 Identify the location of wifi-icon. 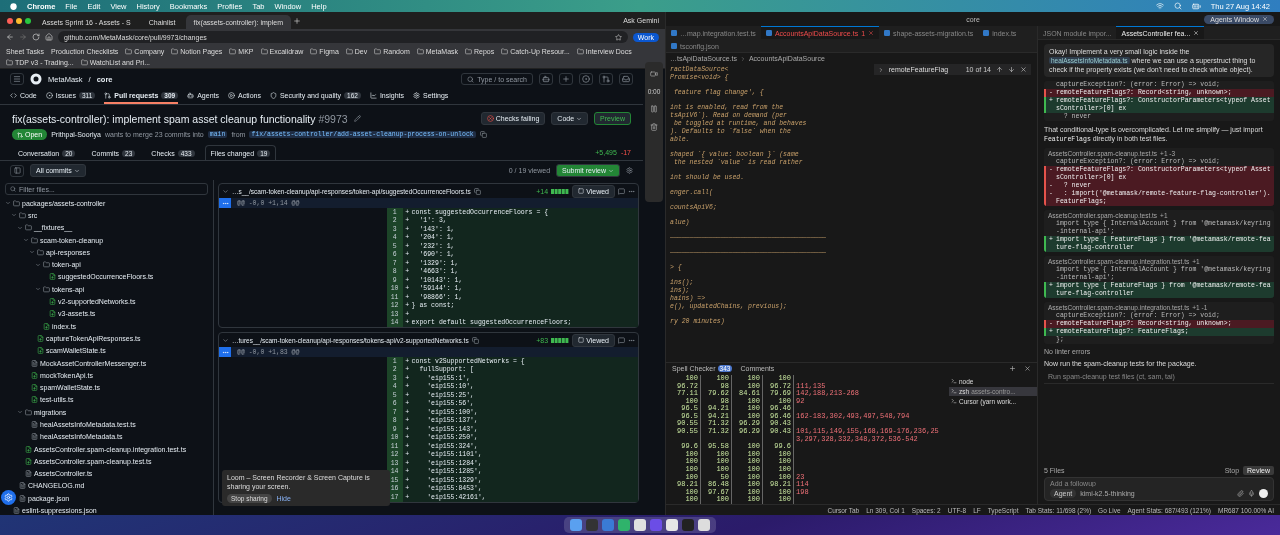
(1159, 6).